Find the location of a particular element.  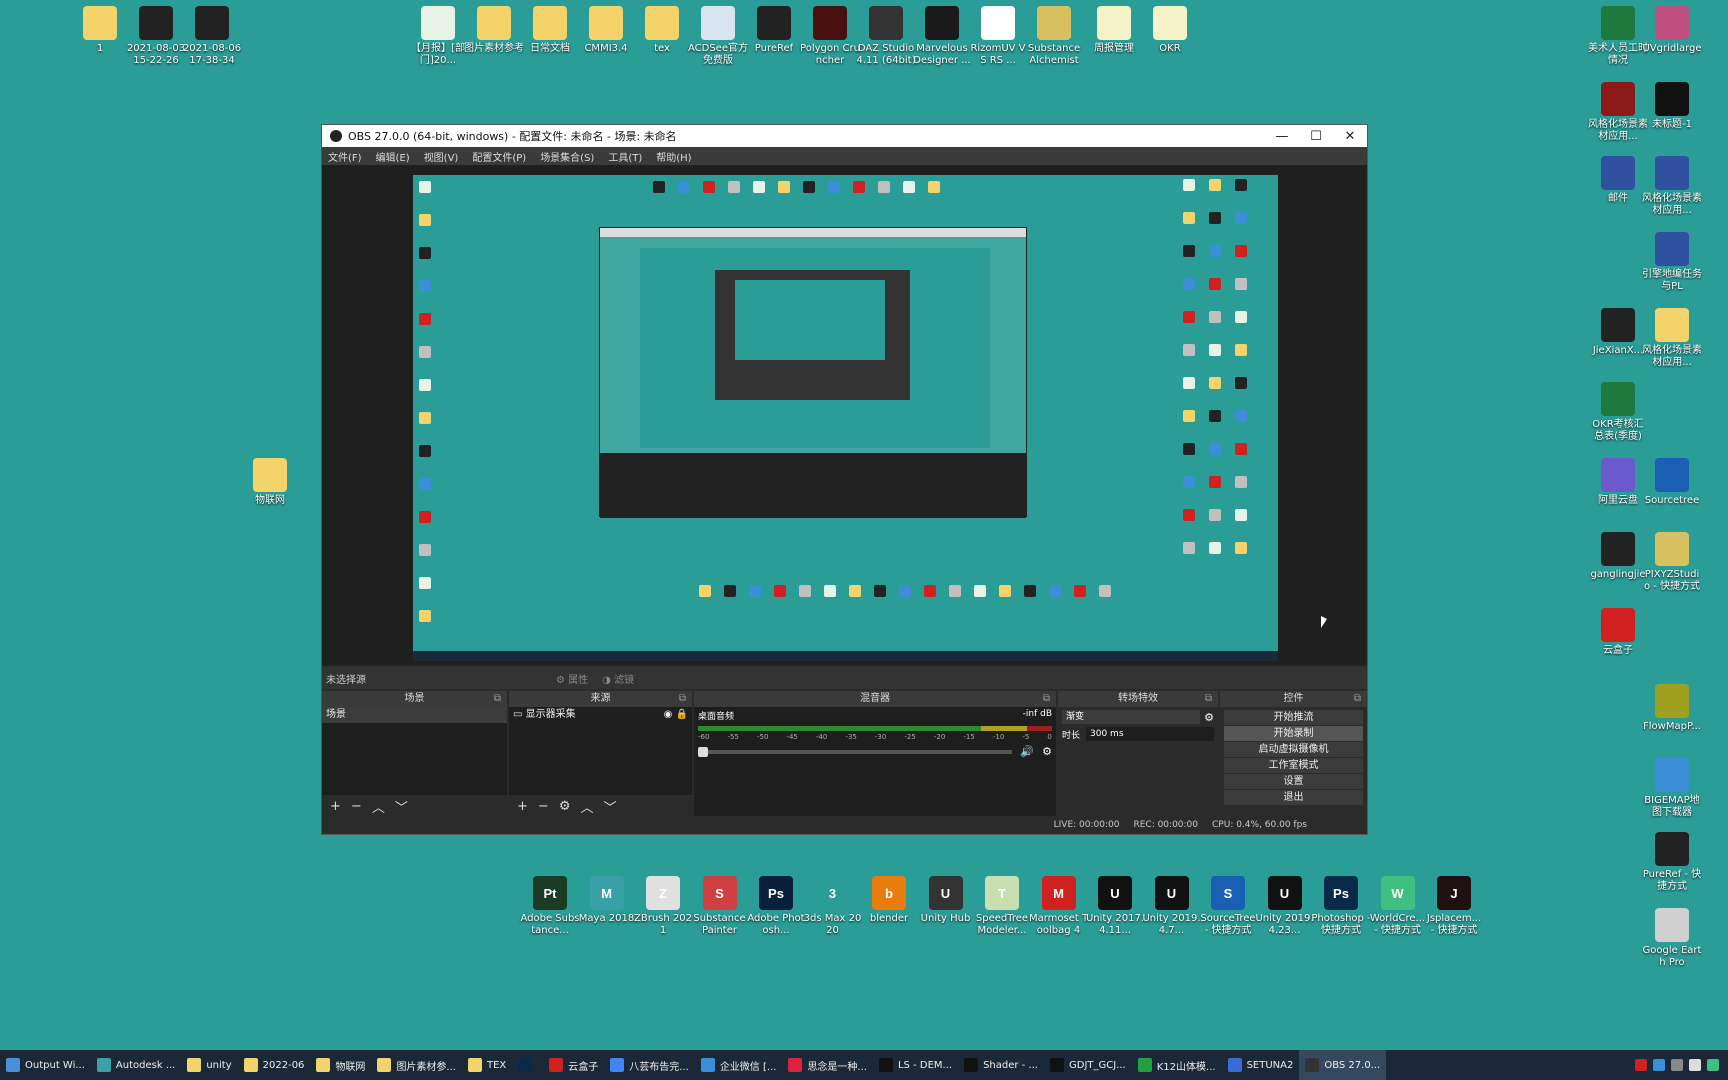

desktop-icon: Sourcetree is located at coordinates (1672, 482).